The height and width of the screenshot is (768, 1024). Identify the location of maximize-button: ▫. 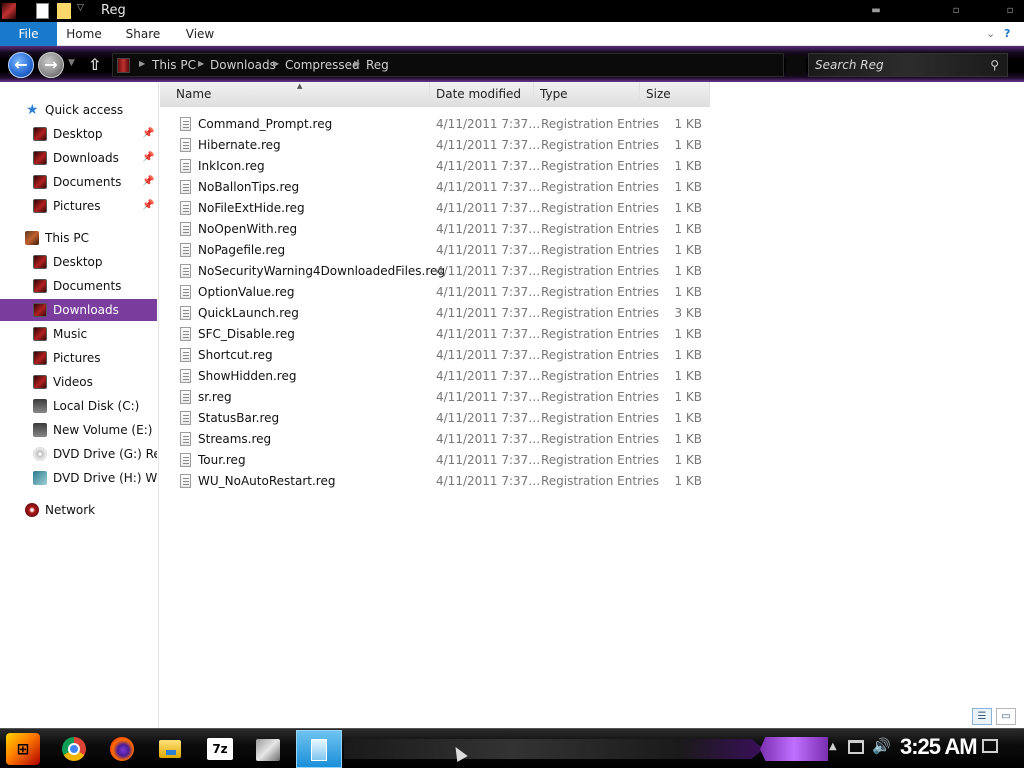
(956, 11).